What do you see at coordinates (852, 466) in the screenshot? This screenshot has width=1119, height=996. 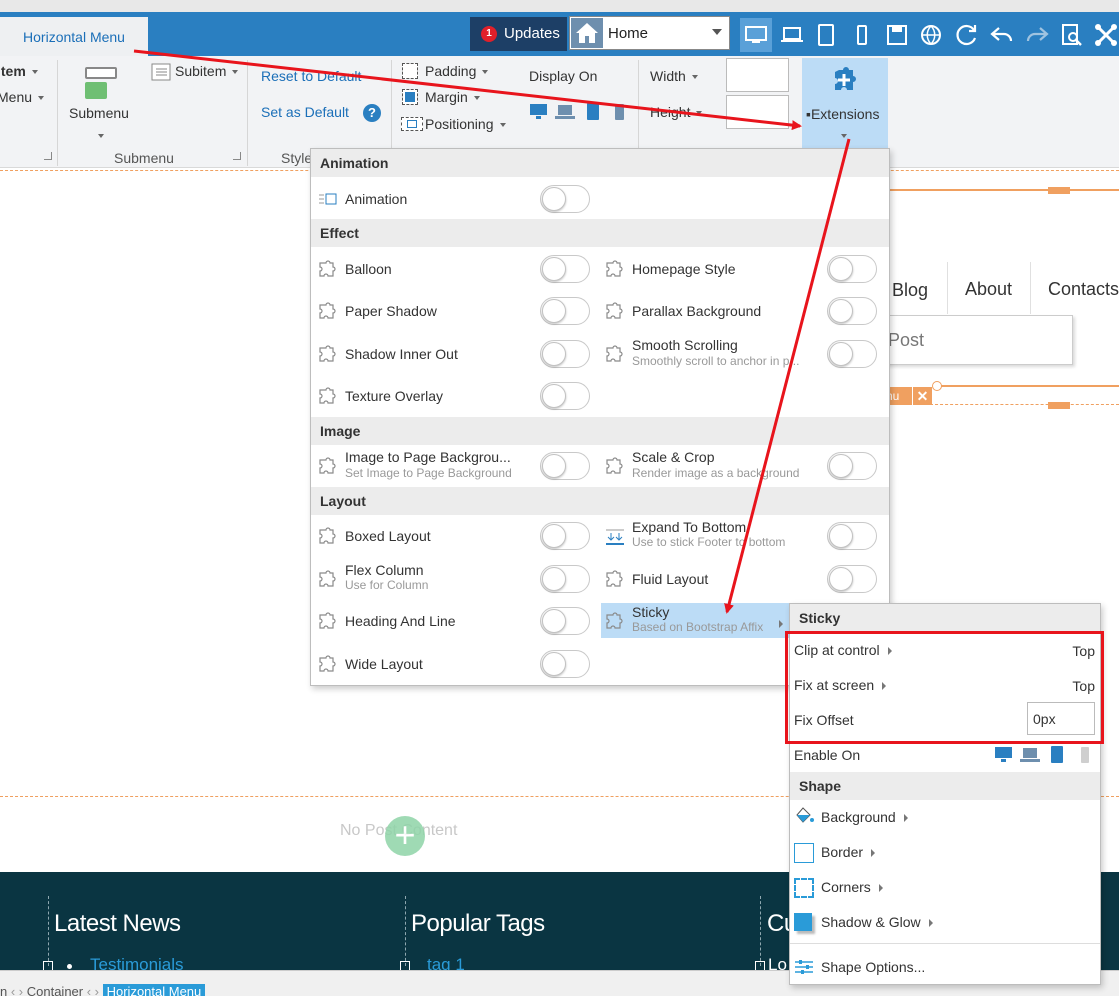 I see `scale-crop-toggle` at bounding box center [852, 466].